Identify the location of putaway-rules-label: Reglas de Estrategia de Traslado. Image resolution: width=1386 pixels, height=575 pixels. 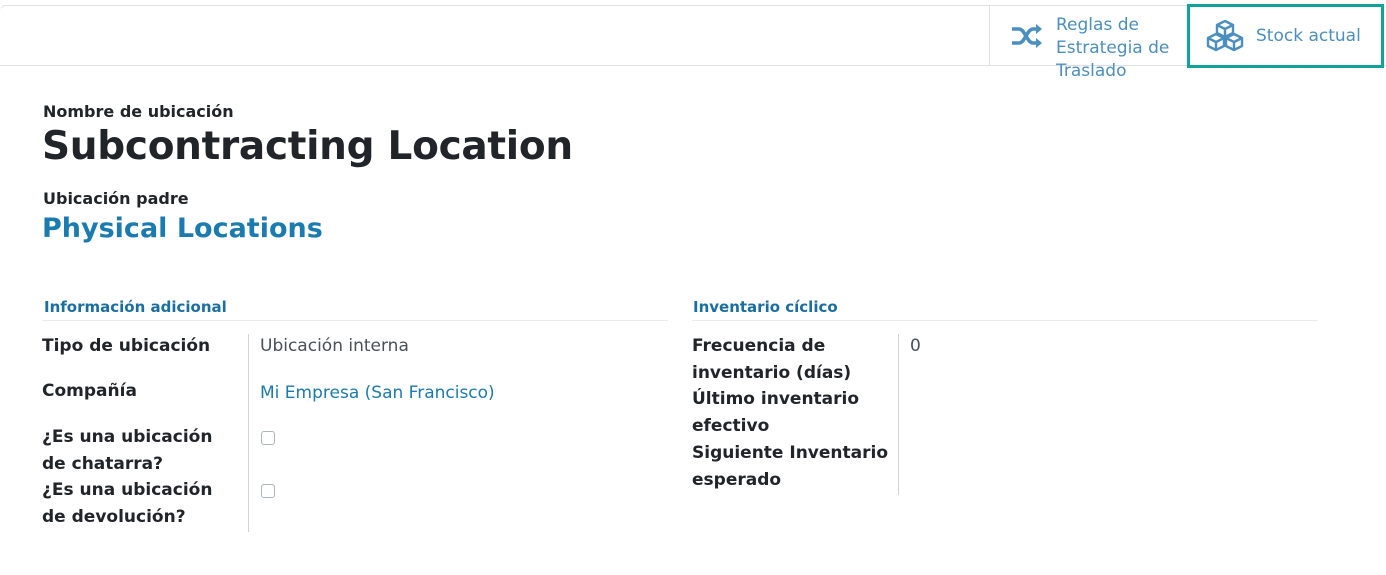
(1113, 47).